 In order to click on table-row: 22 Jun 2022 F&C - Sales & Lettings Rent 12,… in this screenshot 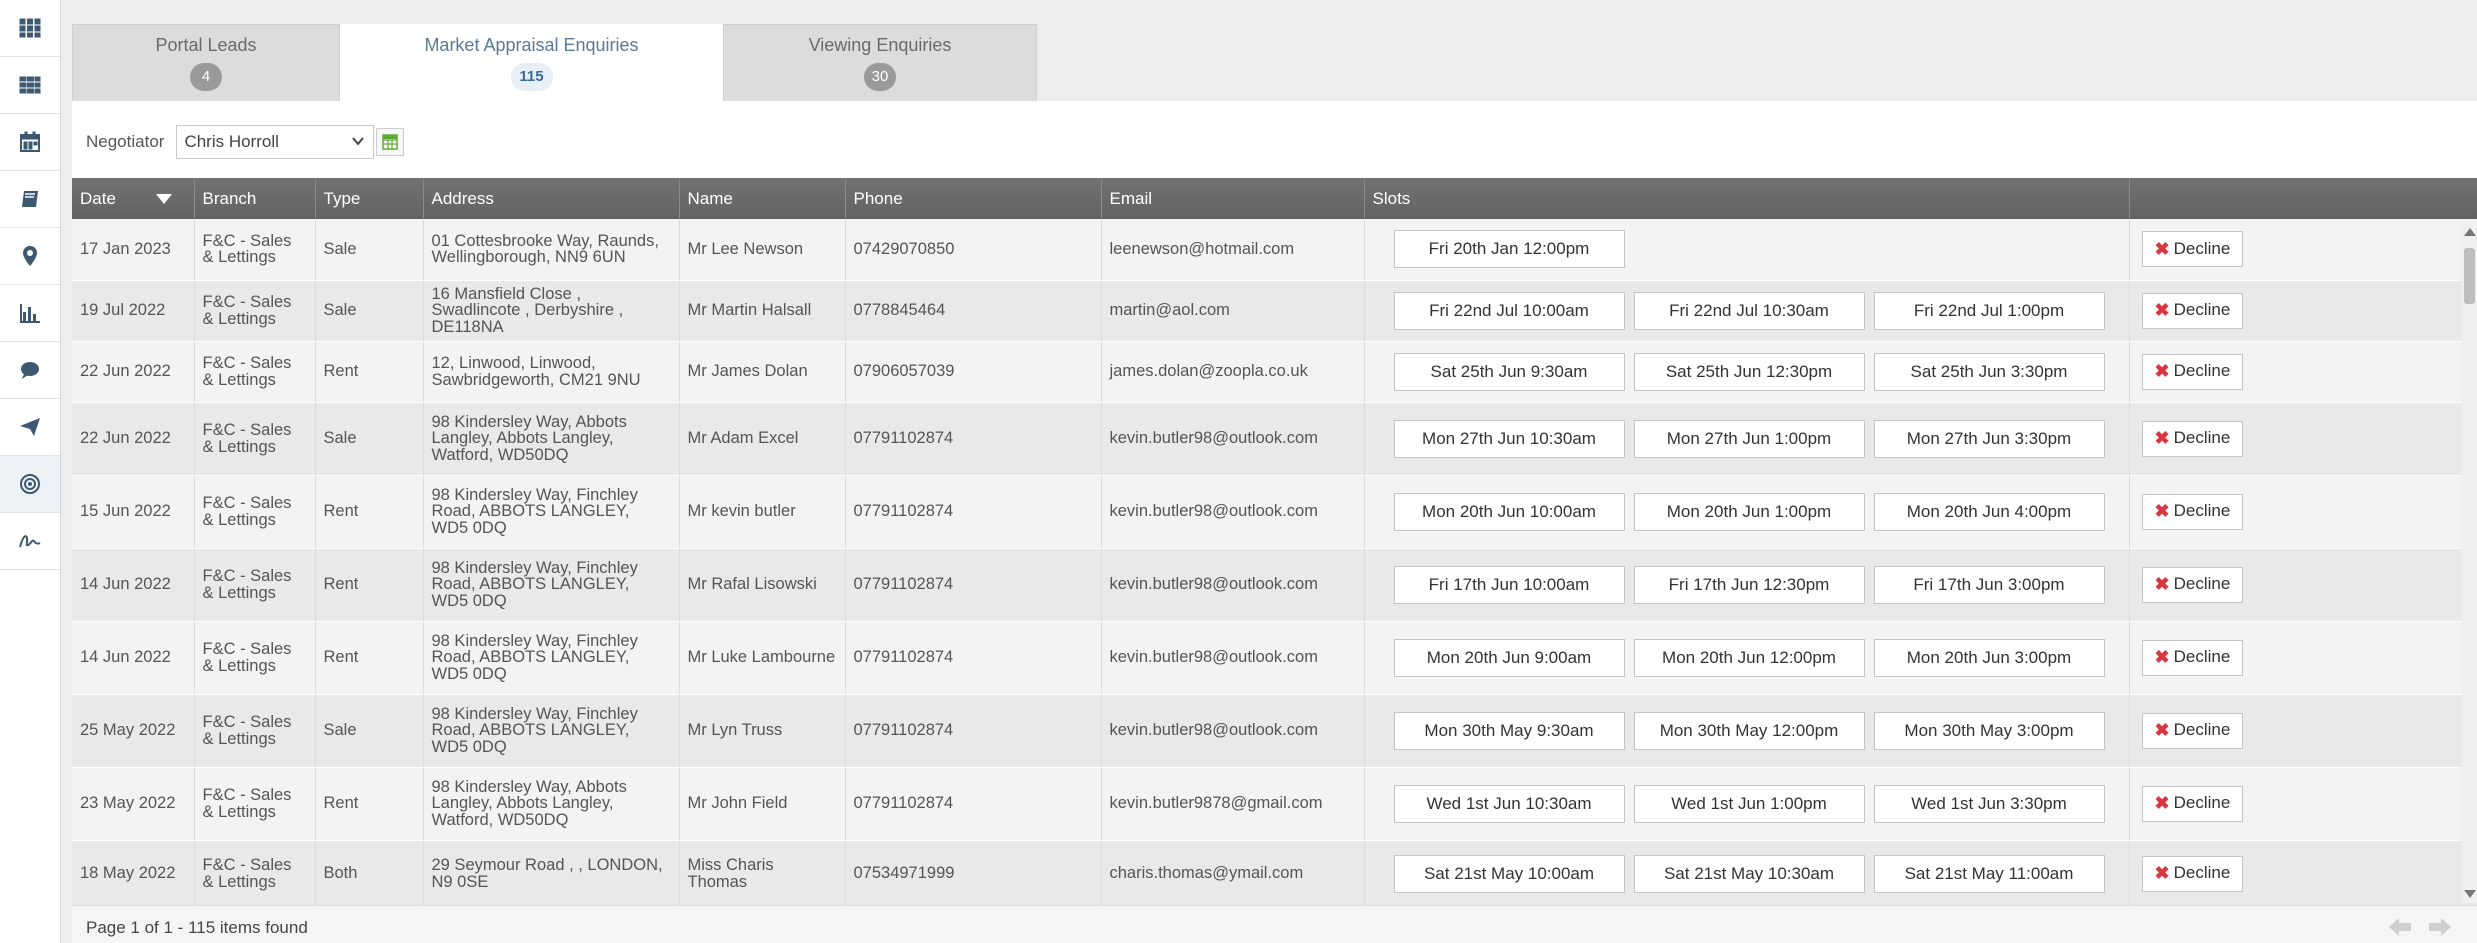, I will do `click(1274, 372)`.